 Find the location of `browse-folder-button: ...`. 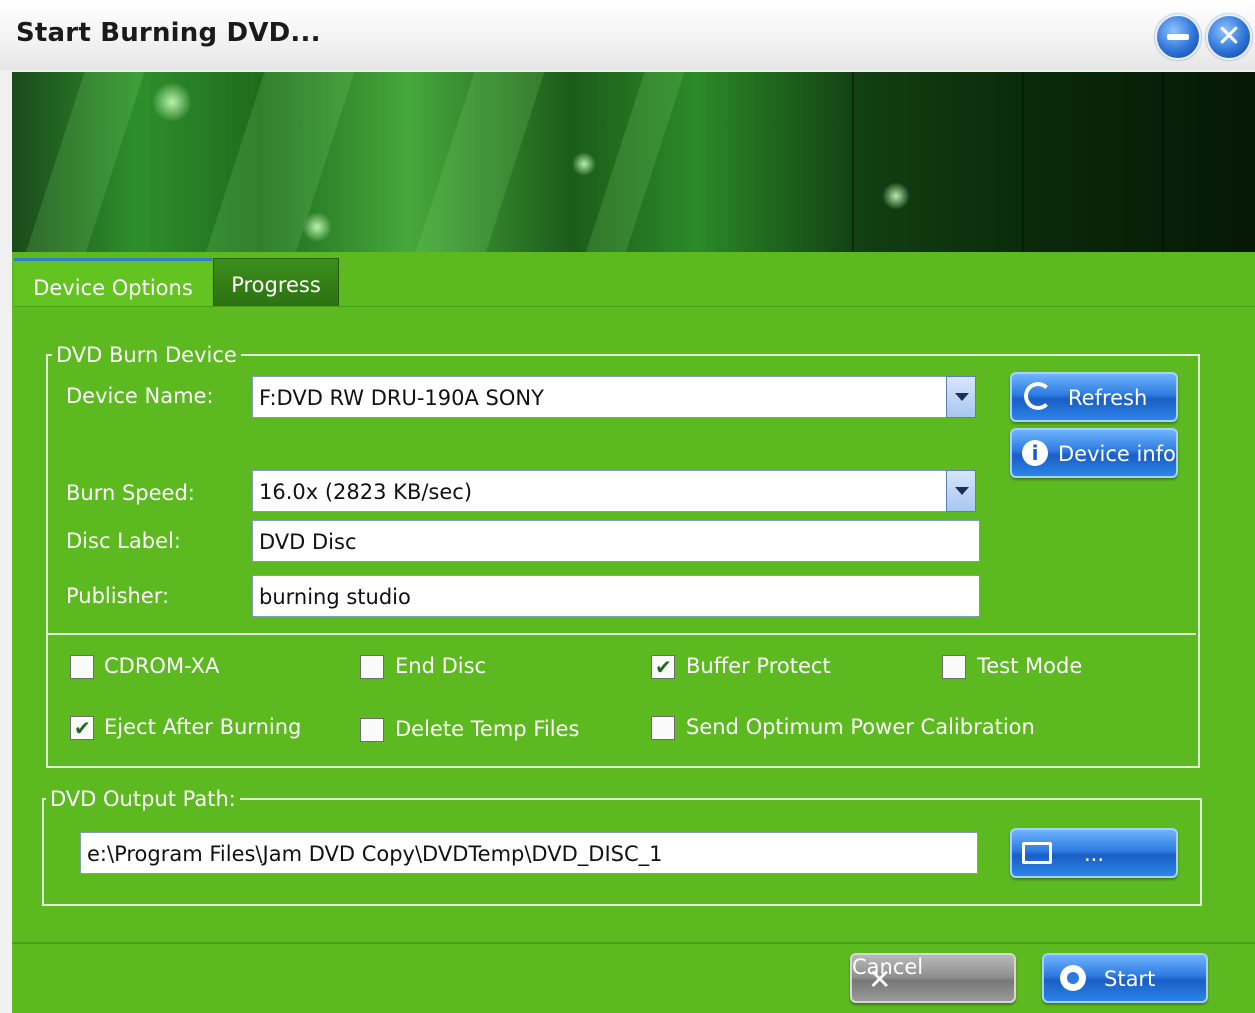

browse-folder-button: ... is located at coordinates (1094, 853).